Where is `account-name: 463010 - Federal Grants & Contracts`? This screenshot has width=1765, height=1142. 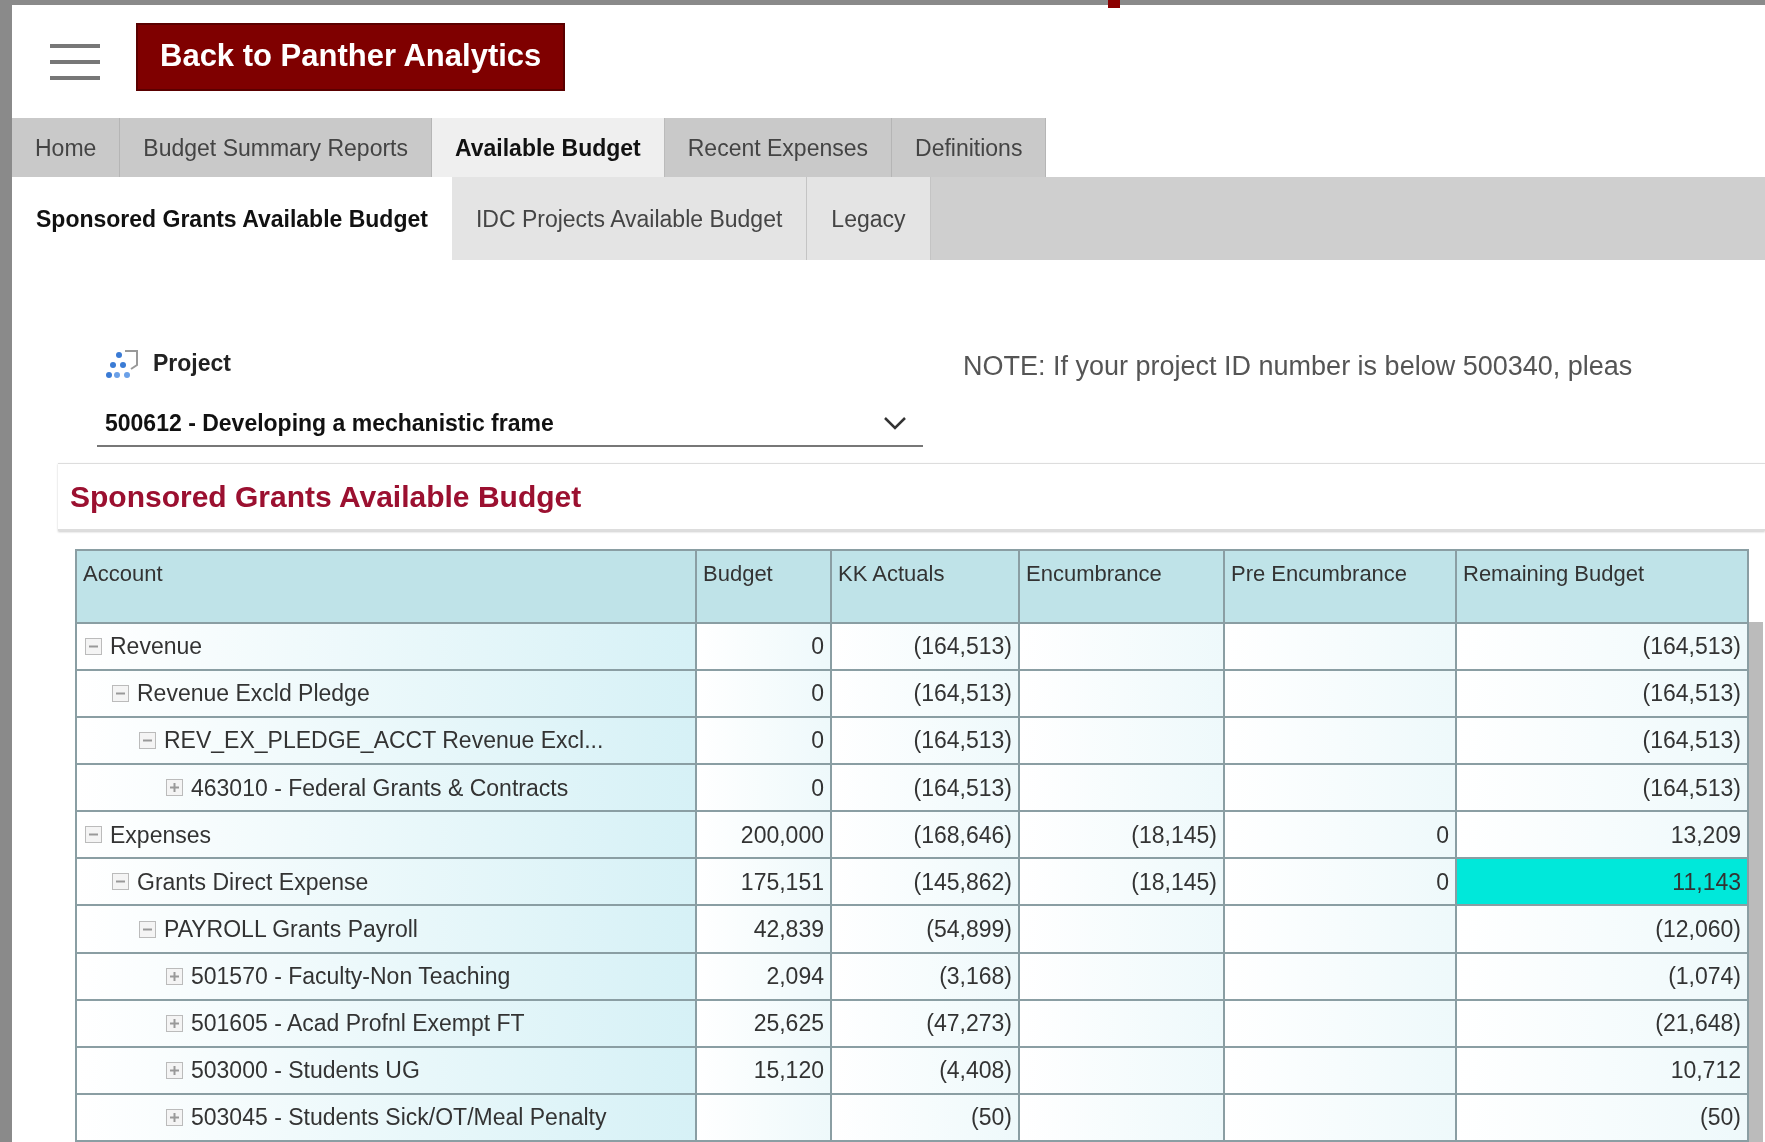 account-name: 463010 - Federal Grants & Contracts is located at coordinates (380, 788).